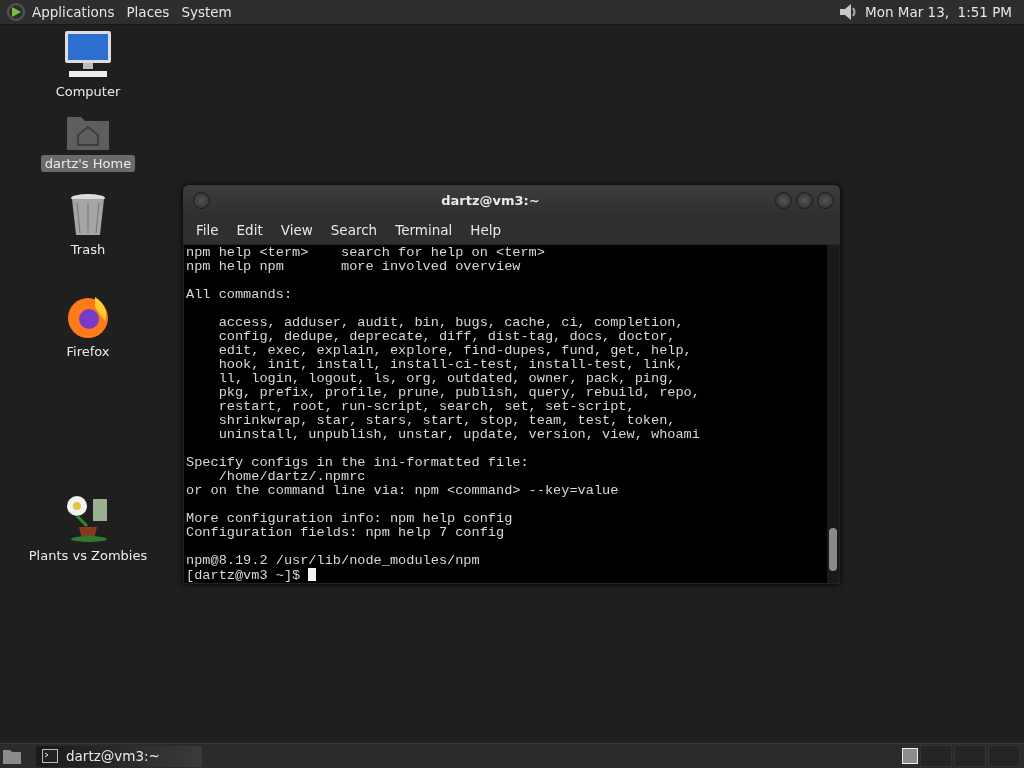 This screenshot has width=1024, height=768. Describe the element at coordinates (354, 230) in the screenshot. I see `menu-item: Search` at that location.